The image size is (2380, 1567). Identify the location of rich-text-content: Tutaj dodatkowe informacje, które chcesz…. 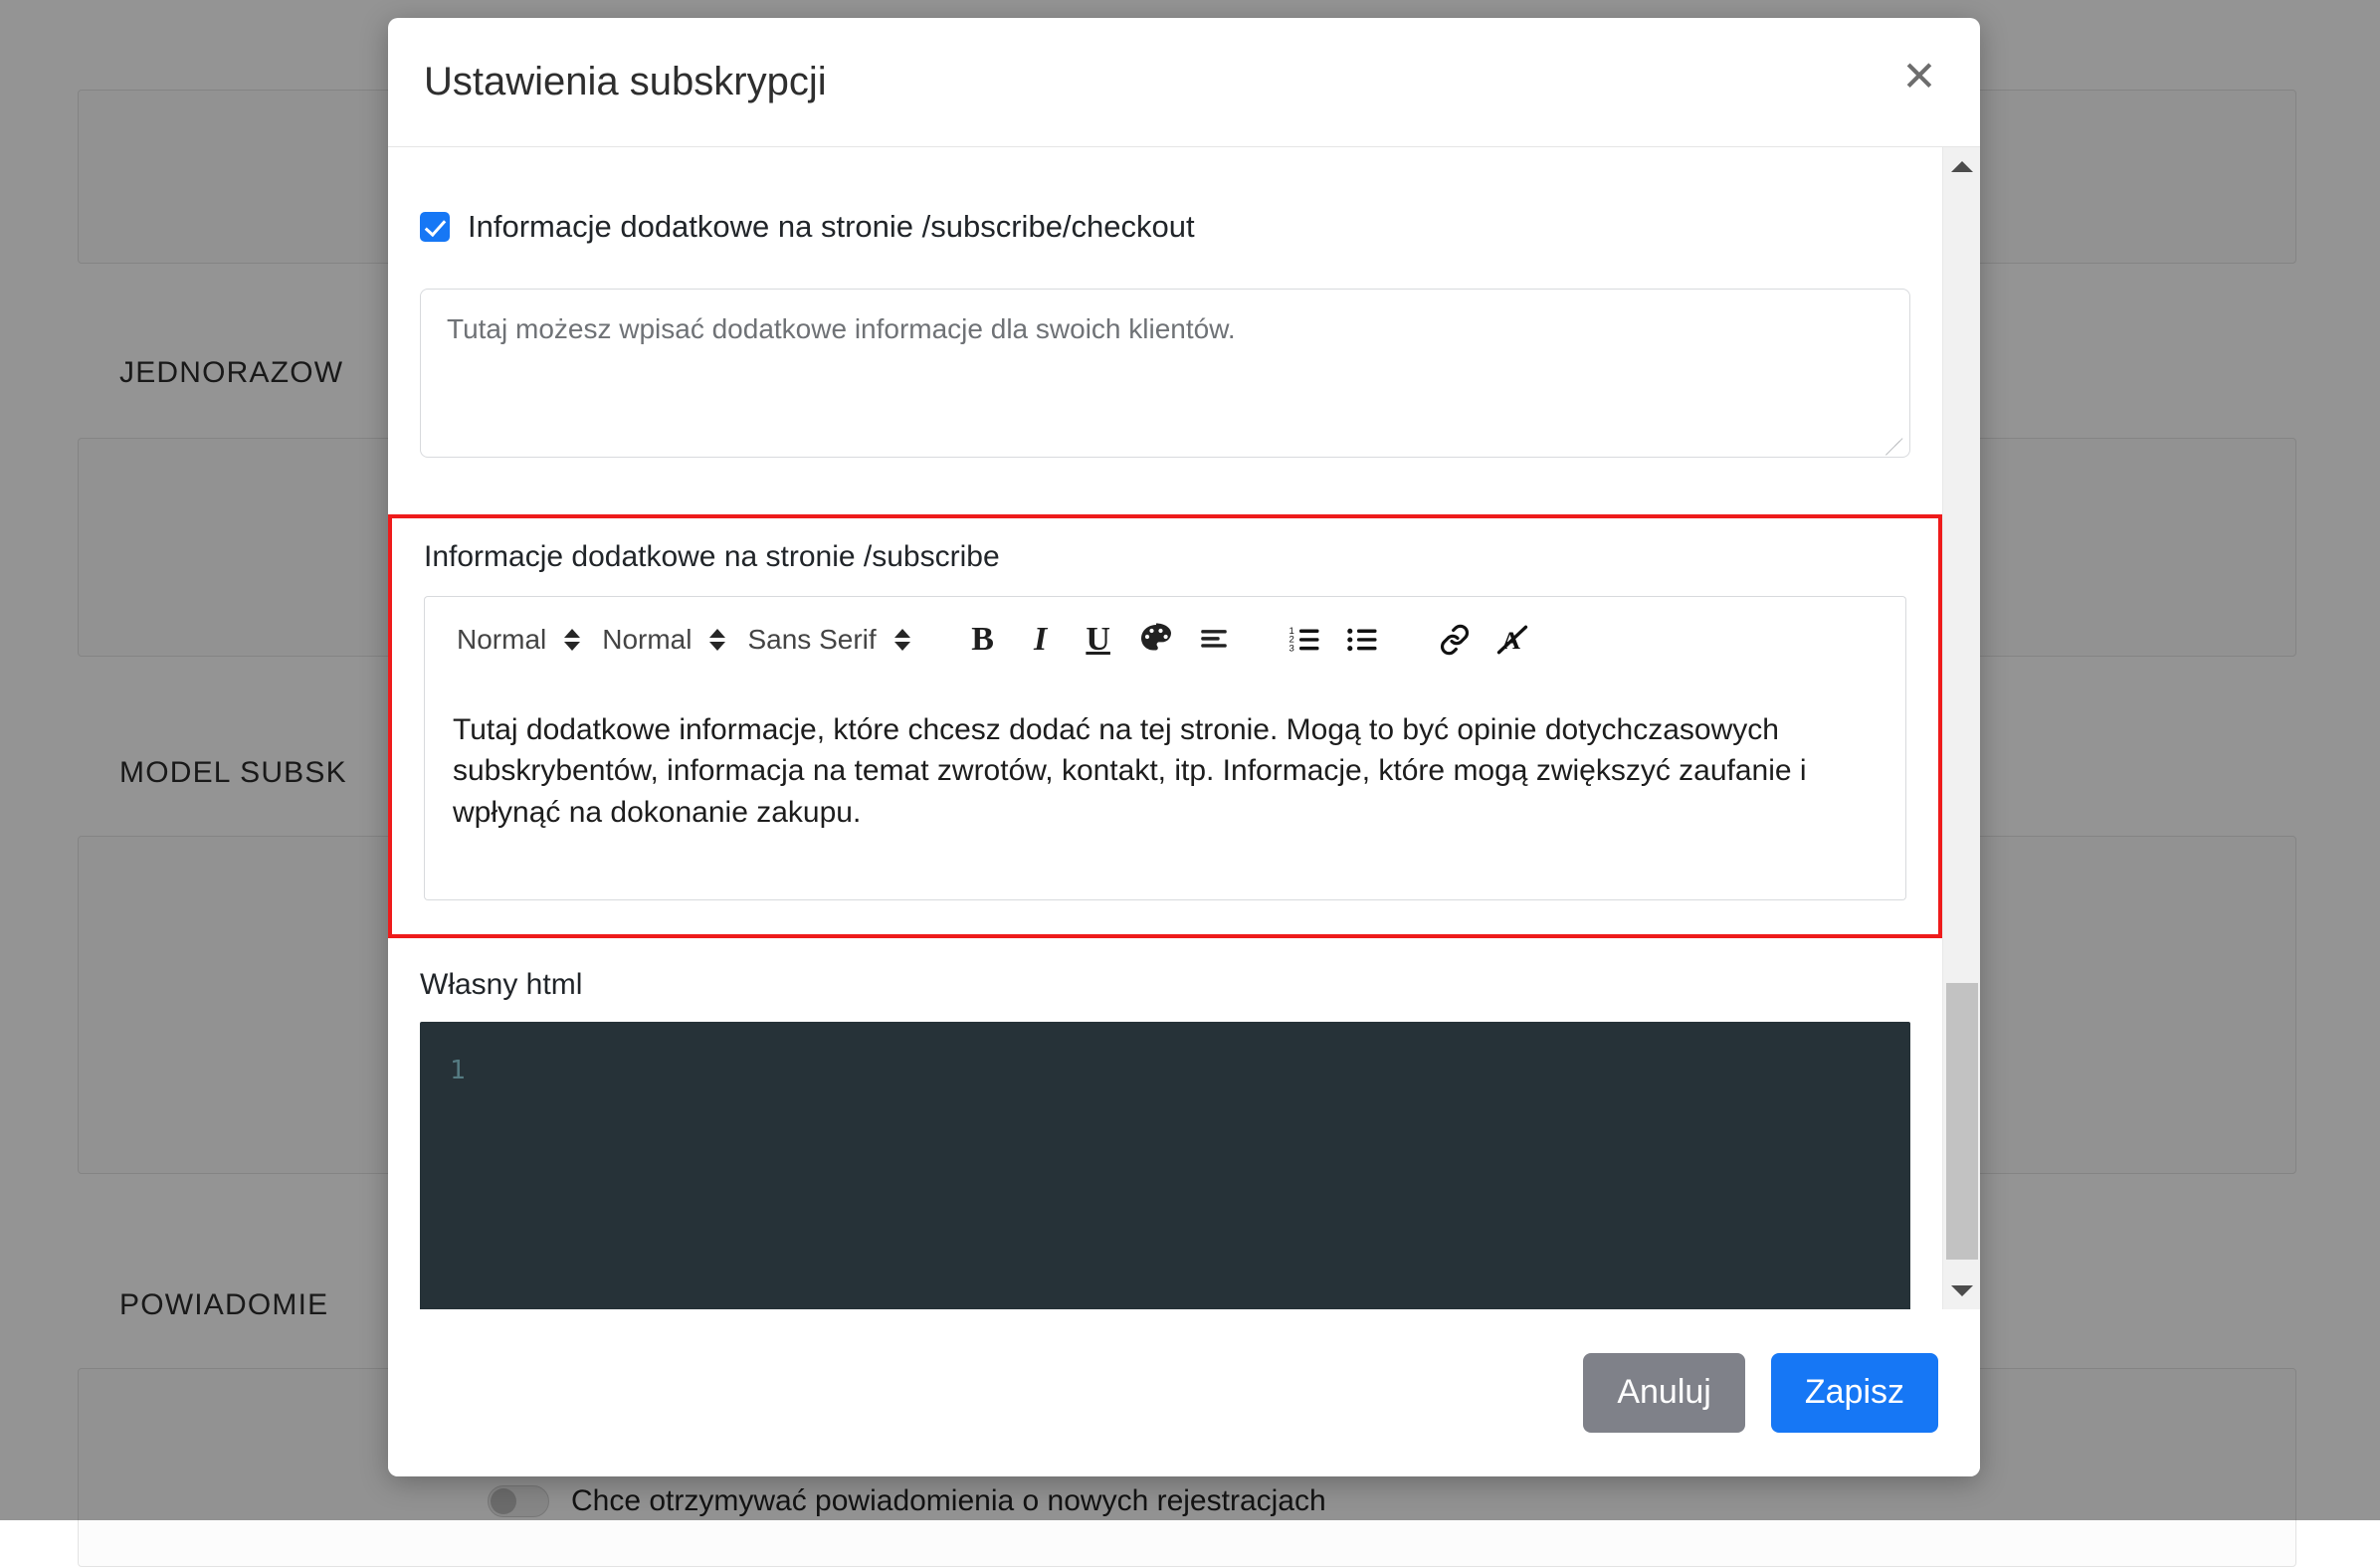
(1165, 771).